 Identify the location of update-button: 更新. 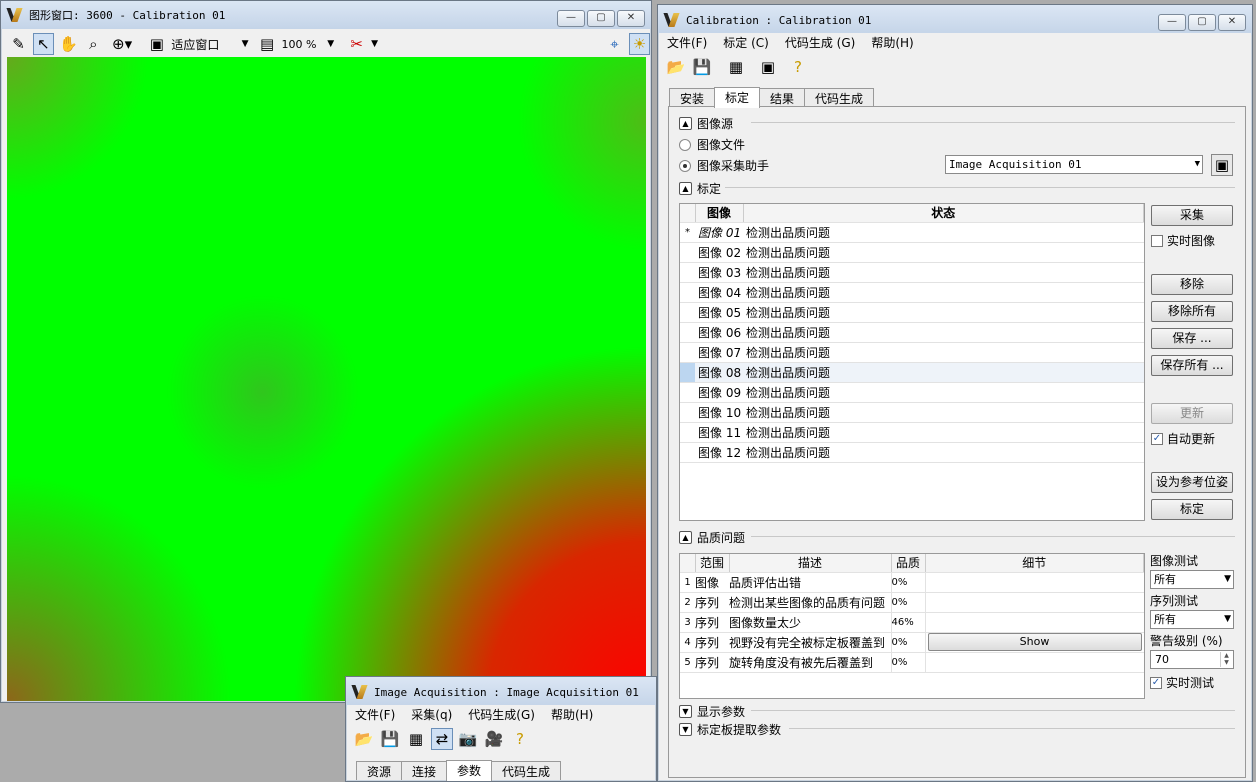
(1192, 413).